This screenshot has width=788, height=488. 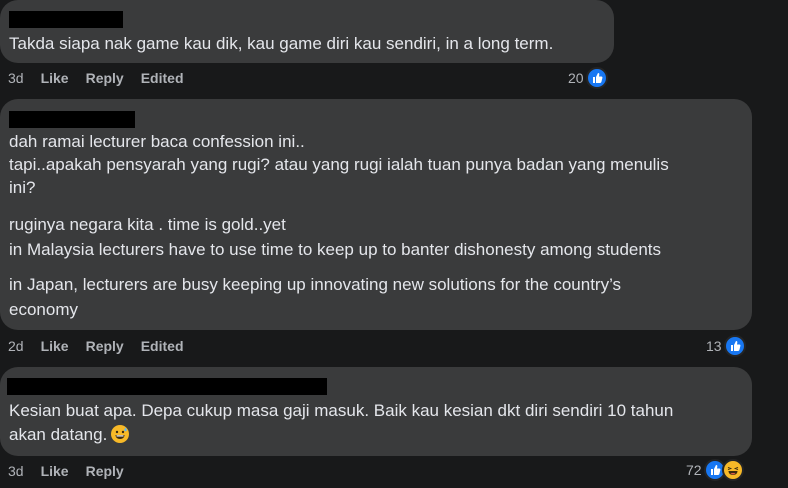 What do you see at coordinates (22, 187) in the screenshot?
I see `comment-text-line: ini?` at bounding box center [22, 187].